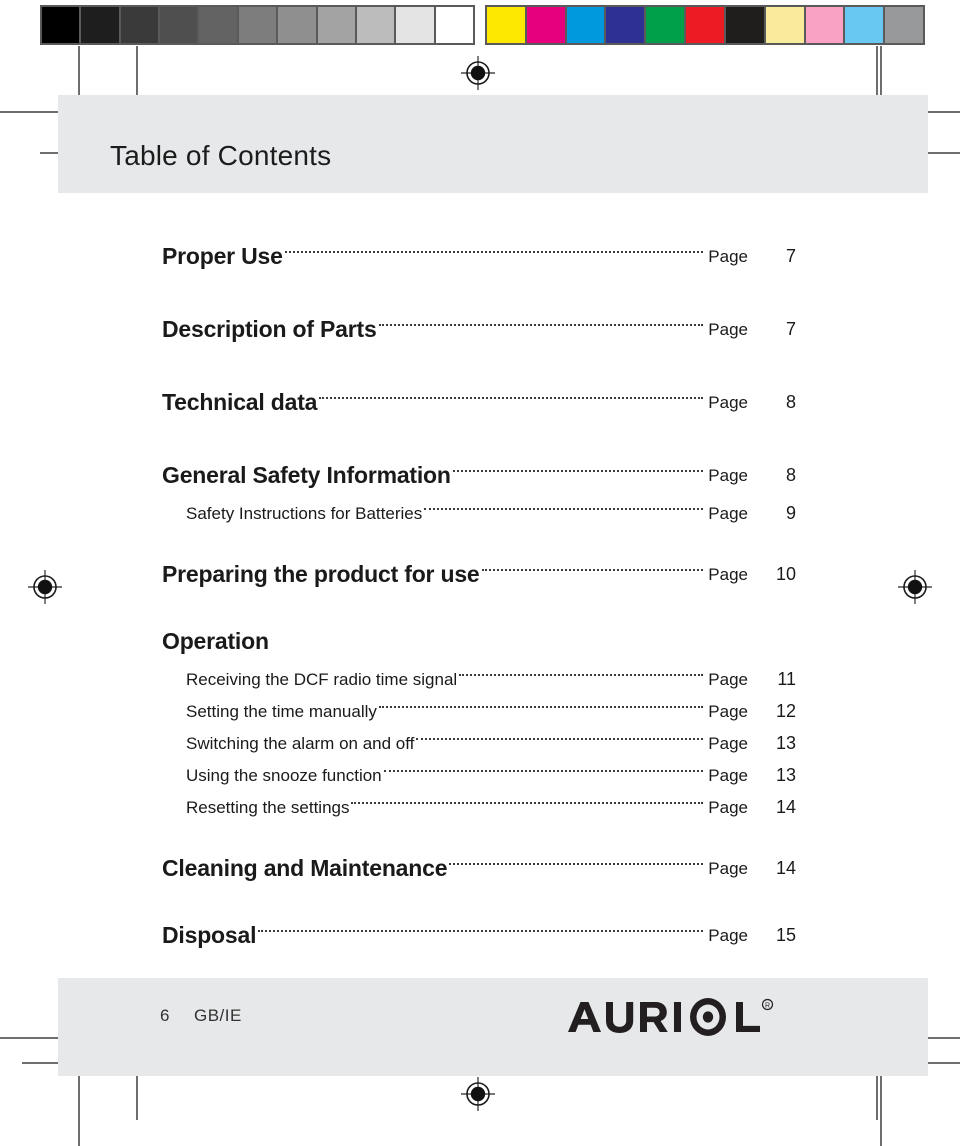 Image resolution: width=960 pixels, height=1146 pixels. Describe the element at coordinates (221, 155) in the screenshot. I see `page-title: Table of Contents` at that location.